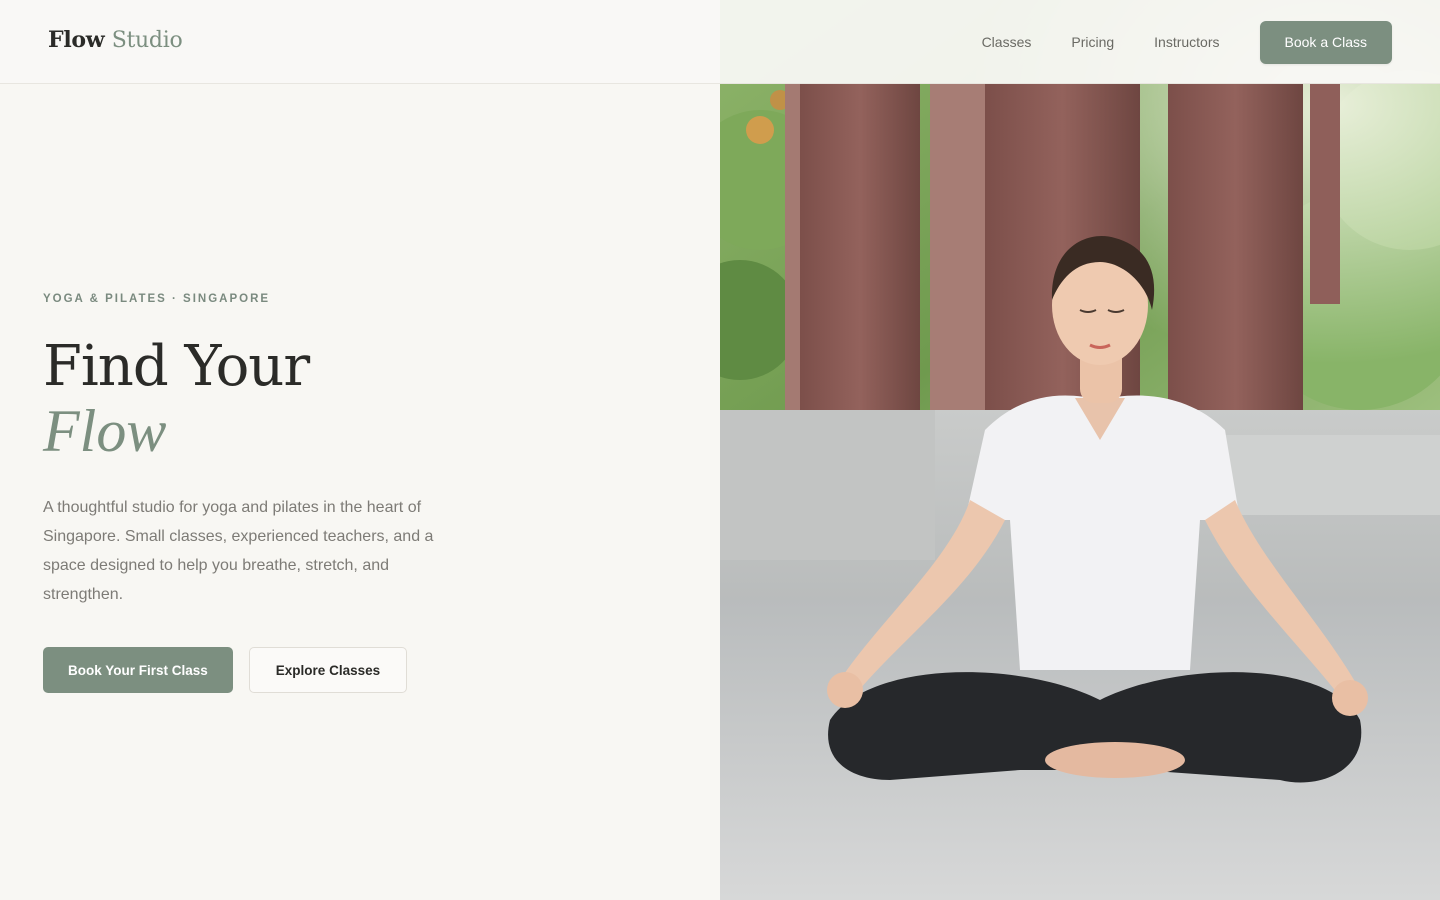  What do you see at coordinates (1007, 42) in the screenshot?
I see `nav-link-classes: Classes` at bounding box center [1007, 42].